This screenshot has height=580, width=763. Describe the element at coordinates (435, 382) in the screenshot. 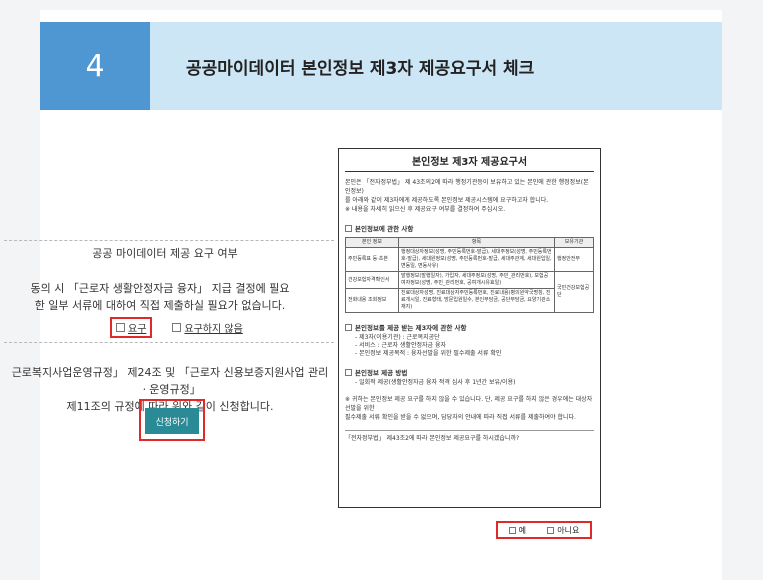

I see `section-3-item: - 일회적 제공(생활안정자금 융자 적격 심사 후 1년간 보유/이용)` at that location.